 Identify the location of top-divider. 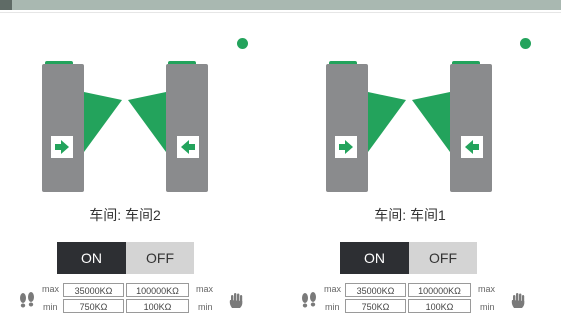
(280, 12).